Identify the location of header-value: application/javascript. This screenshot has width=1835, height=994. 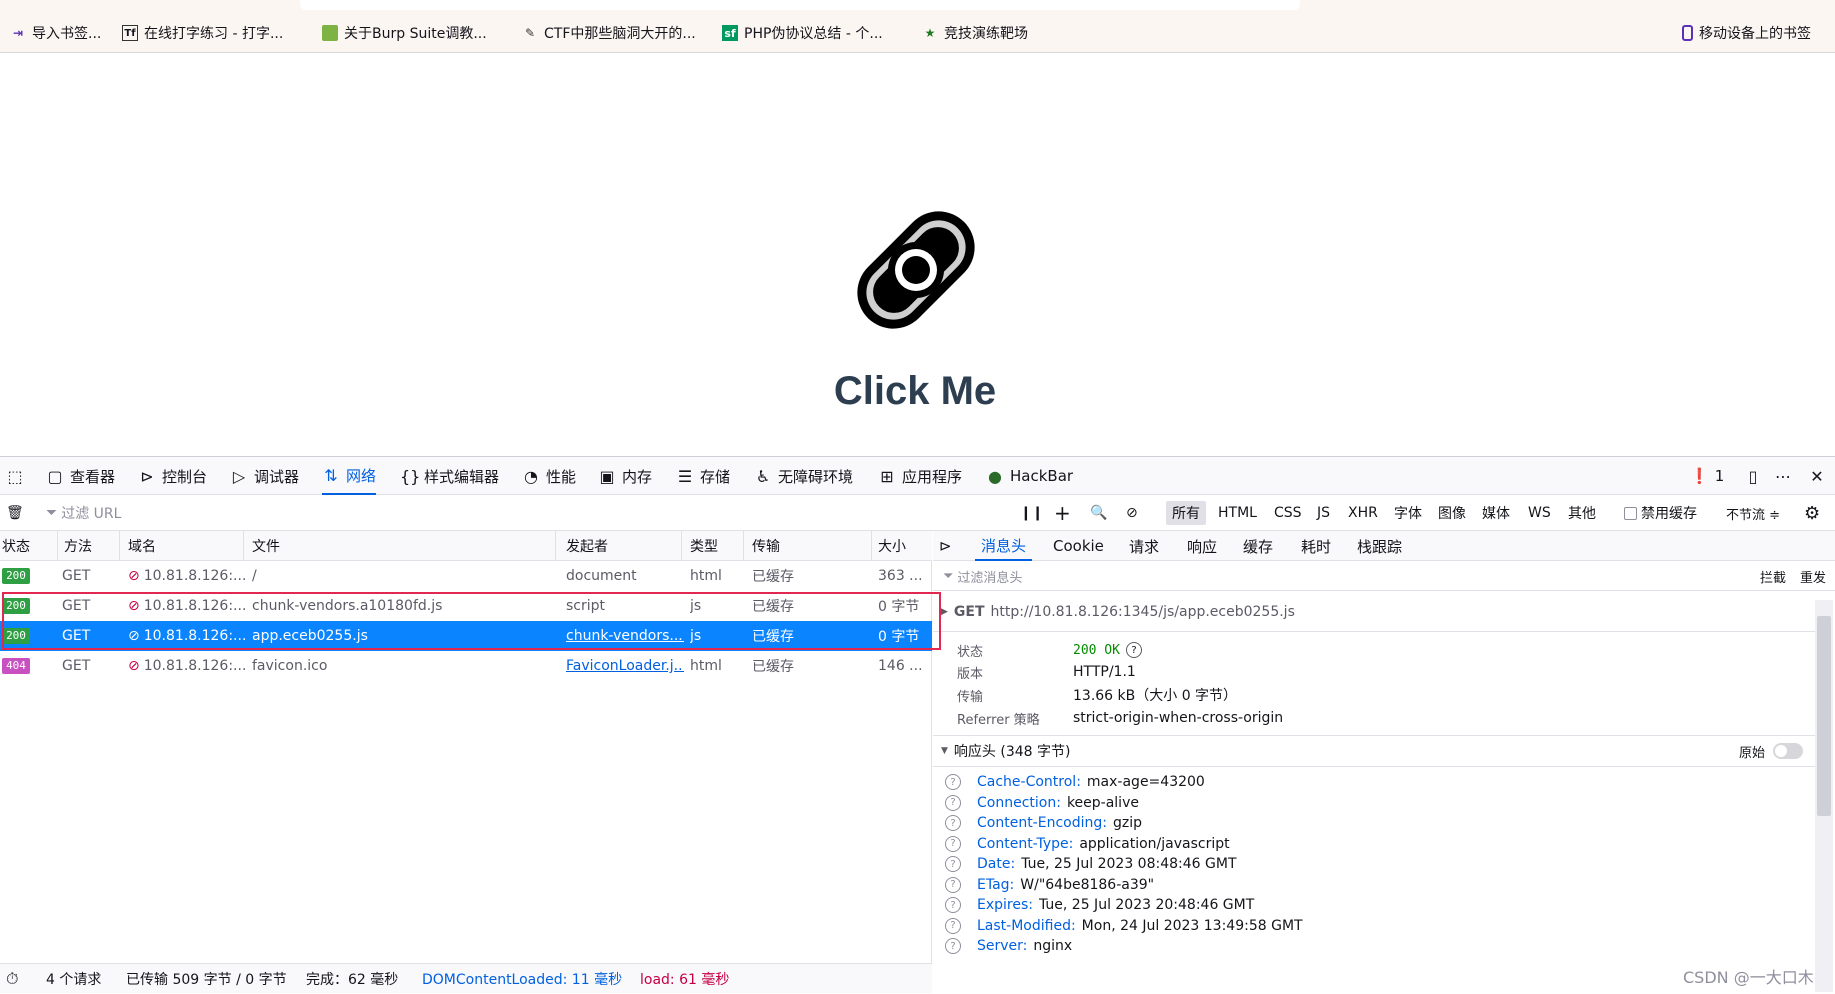
(1154, 843).